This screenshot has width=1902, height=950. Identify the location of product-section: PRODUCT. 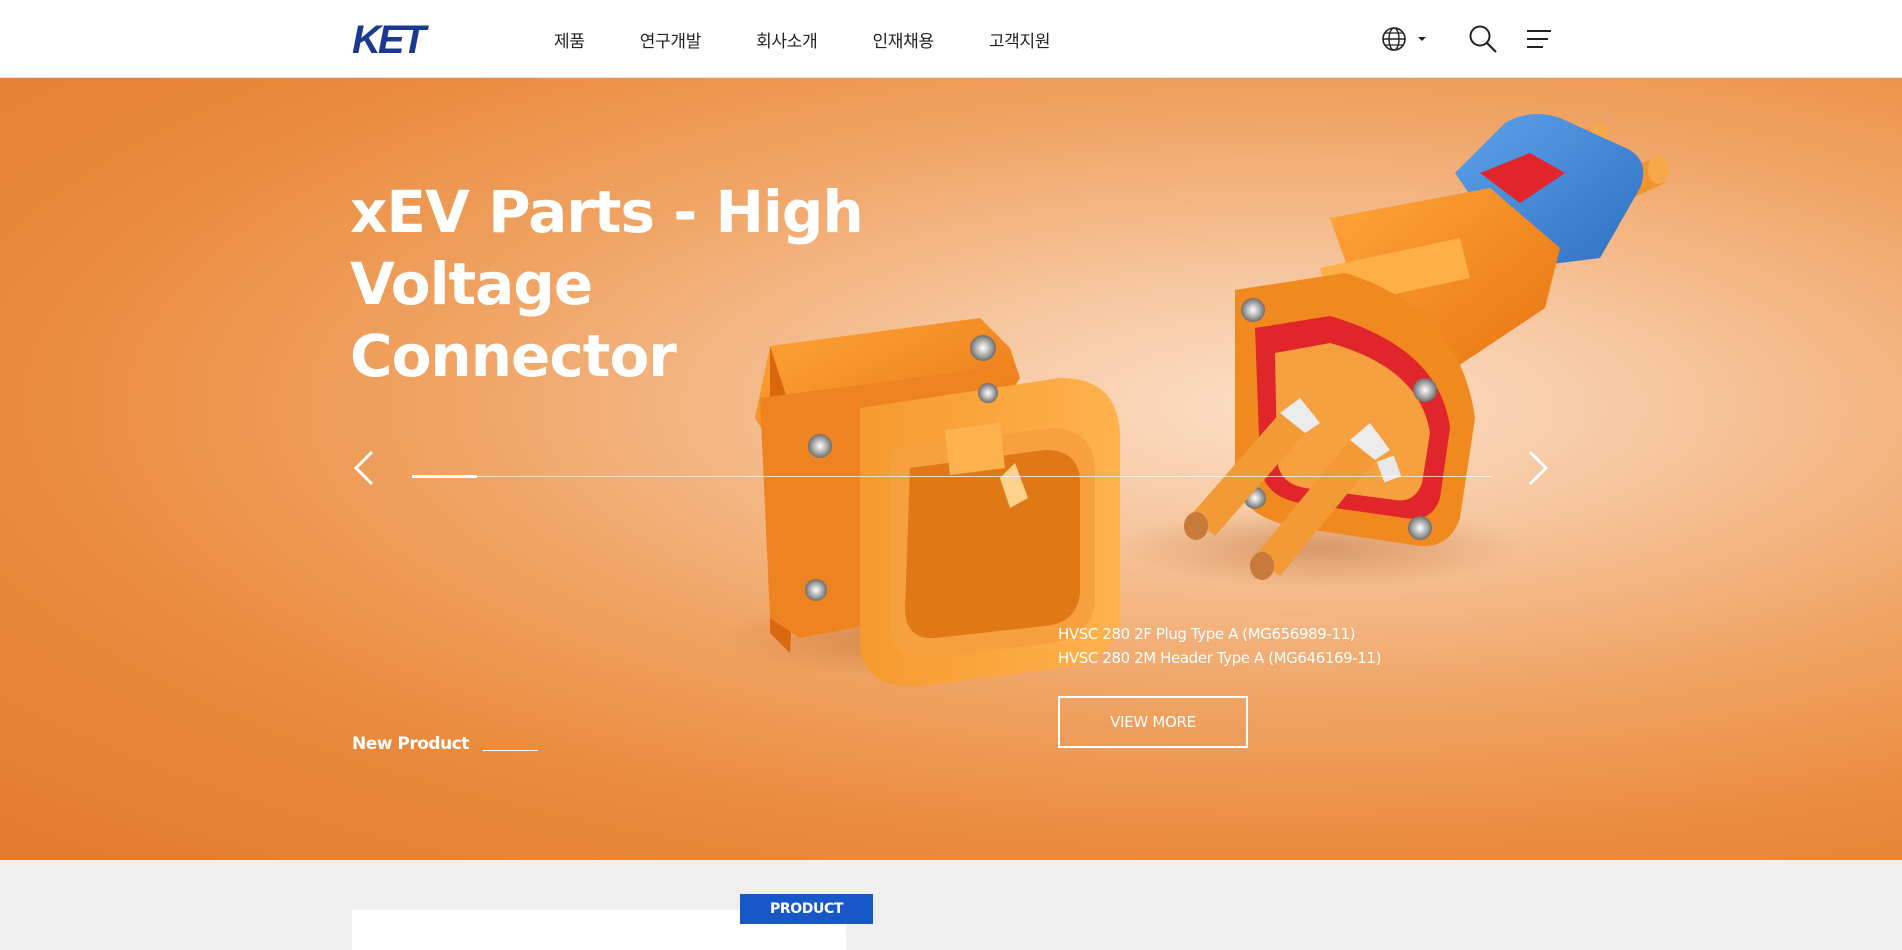
(951, 905).